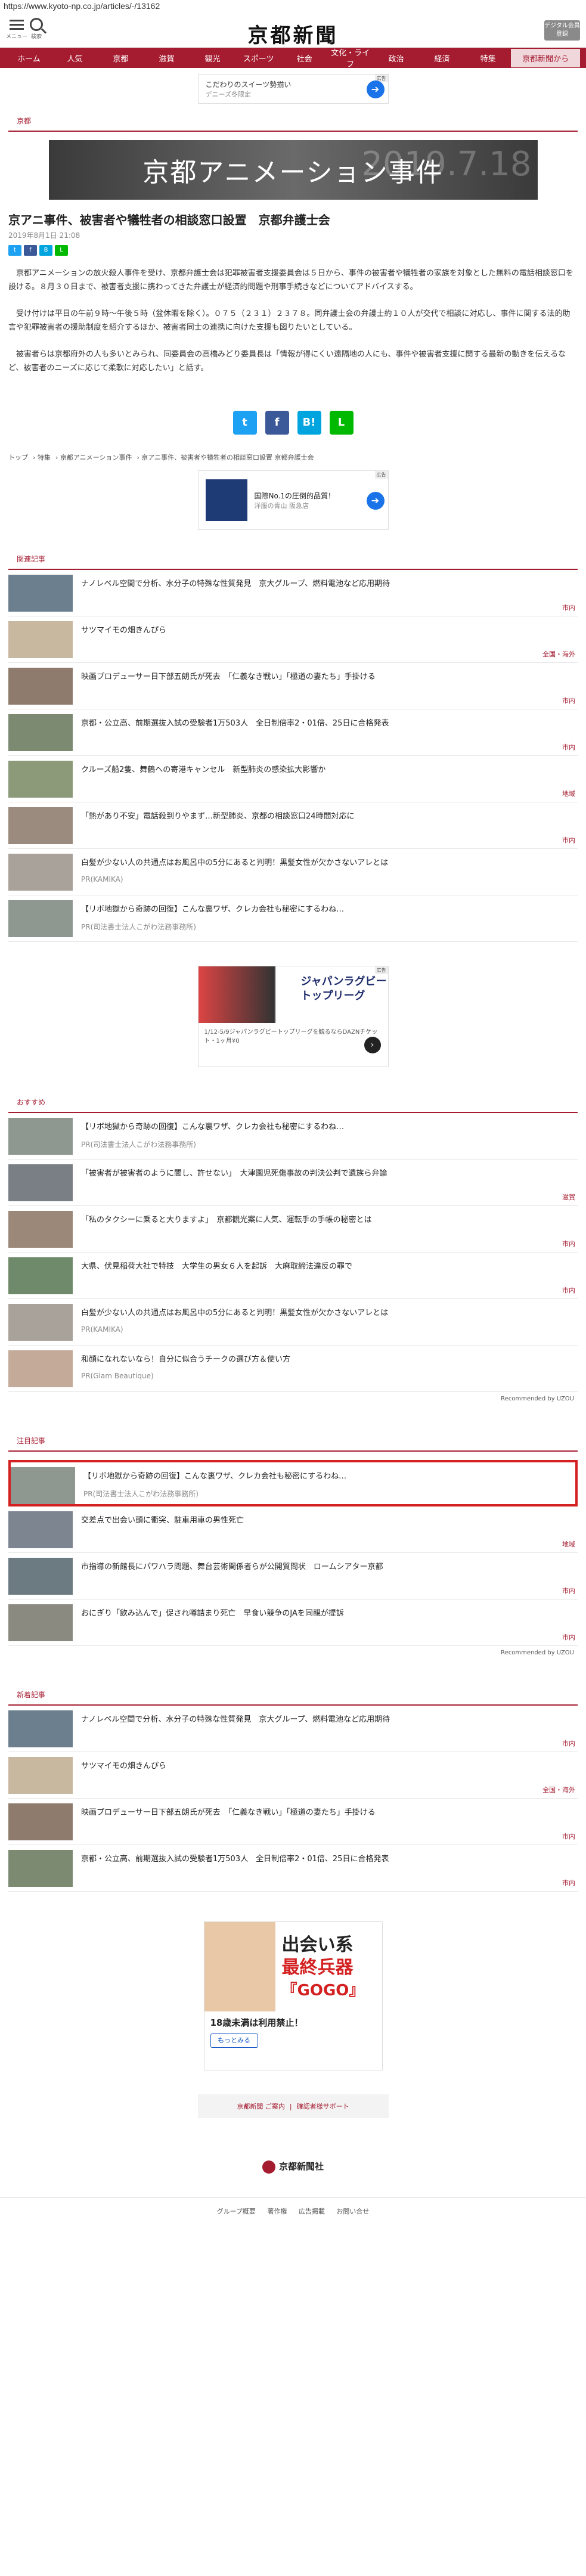  What do you see at coordinates (75, 58) in the screenshot?
I see `nav-popular: 人気` at bounding box center [75, 58].